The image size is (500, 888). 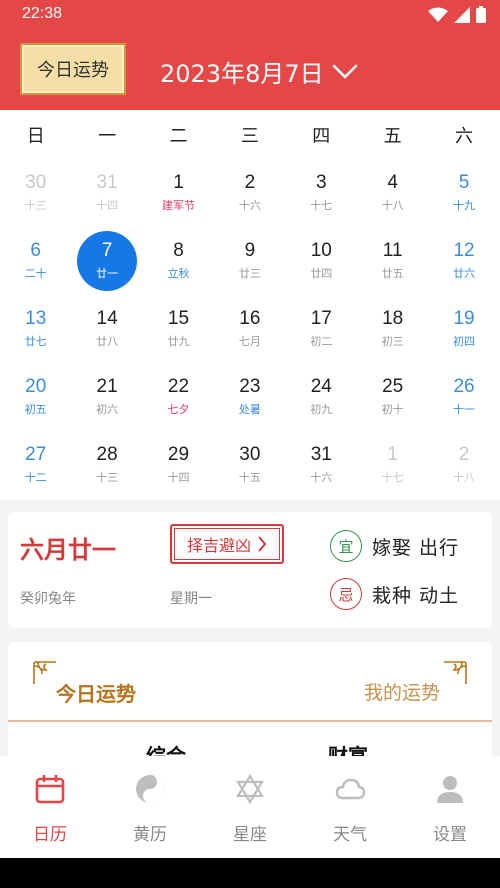 I want to click on nav-almanac-label: 黄历, so click(x=150, y=835).